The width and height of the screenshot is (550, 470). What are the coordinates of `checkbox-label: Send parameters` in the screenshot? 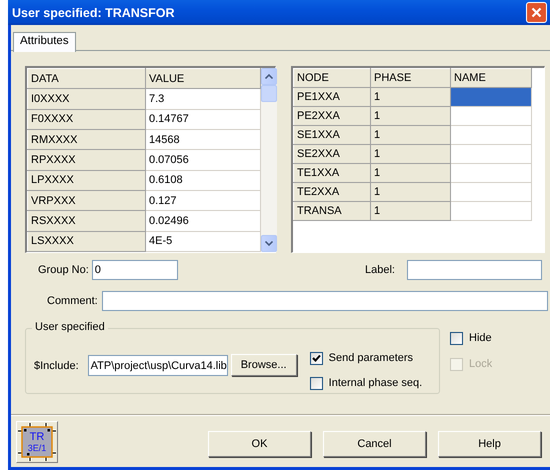 It's located at (371, 358).